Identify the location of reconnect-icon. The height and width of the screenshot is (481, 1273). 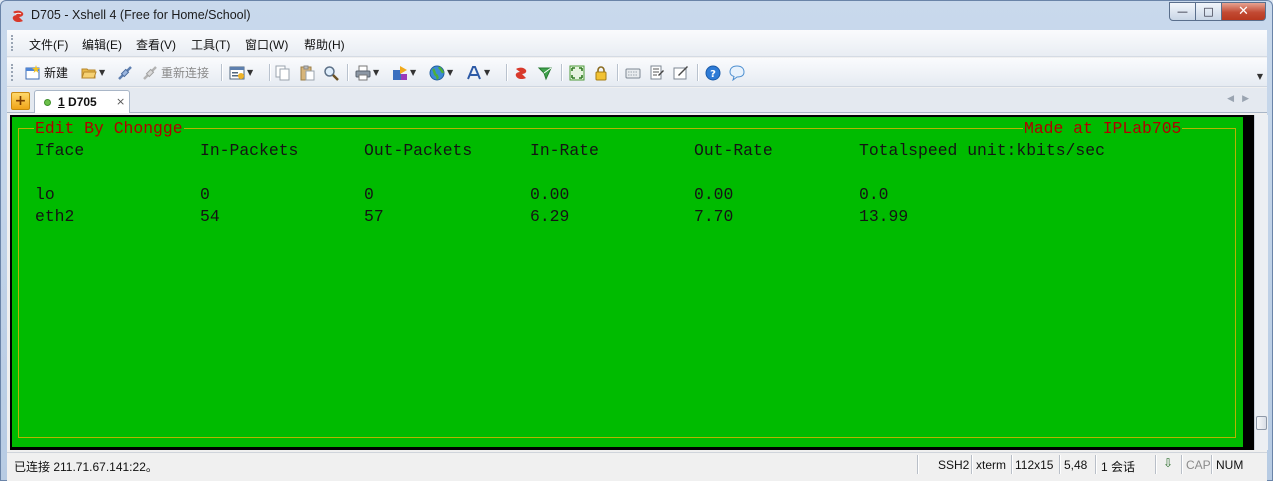
(150, 72).